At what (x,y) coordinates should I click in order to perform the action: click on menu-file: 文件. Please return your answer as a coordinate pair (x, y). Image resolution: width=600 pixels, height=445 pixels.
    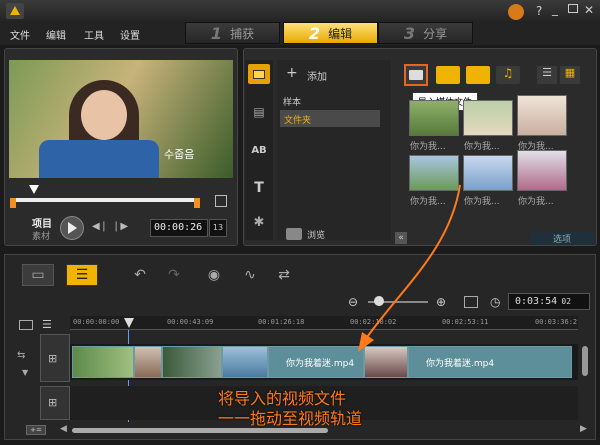
    Looking at the image, I should click on (20, 34).